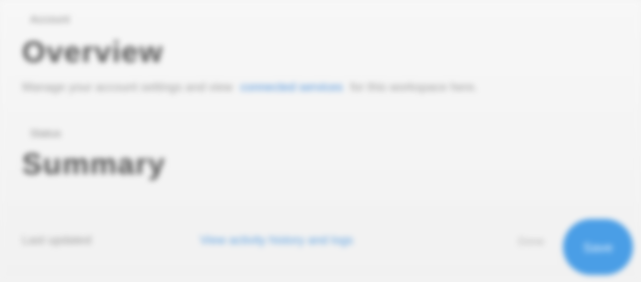  Describe the element at coordinates (50, 20) in the screenshot. I see `section-a-label: Account` at that location.